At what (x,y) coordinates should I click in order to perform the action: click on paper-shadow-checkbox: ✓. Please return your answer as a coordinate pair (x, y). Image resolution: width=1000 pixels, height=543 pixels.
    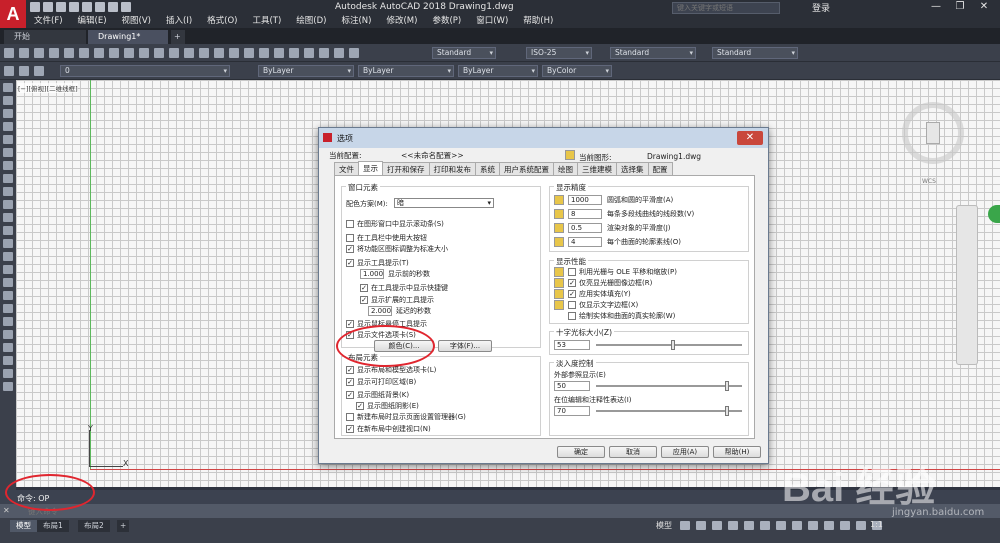
    Looking at the image, I should click on (360, 406).